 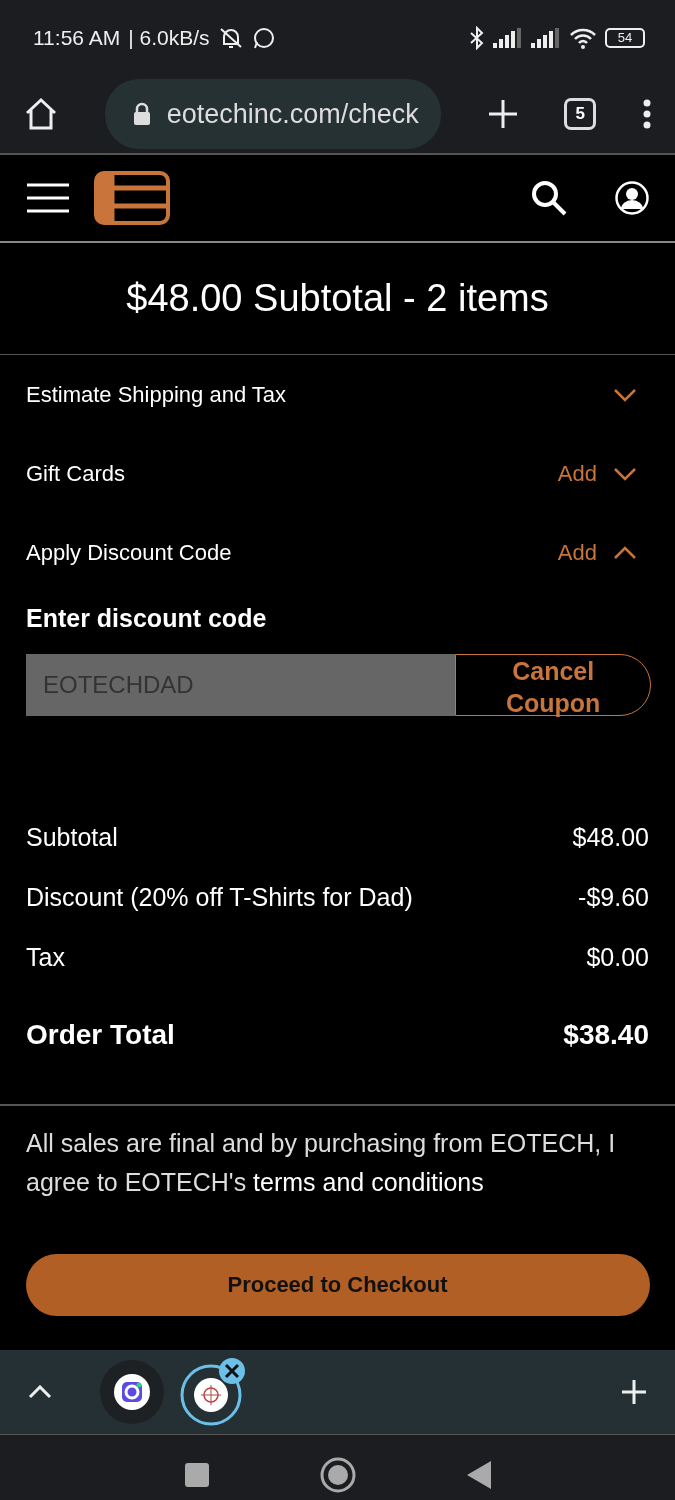 What do you see at coordinates (337, 1284) in the screenshot?
I see `checkout-button: Proceed to Checkout` at bounding box center [337, 1284].